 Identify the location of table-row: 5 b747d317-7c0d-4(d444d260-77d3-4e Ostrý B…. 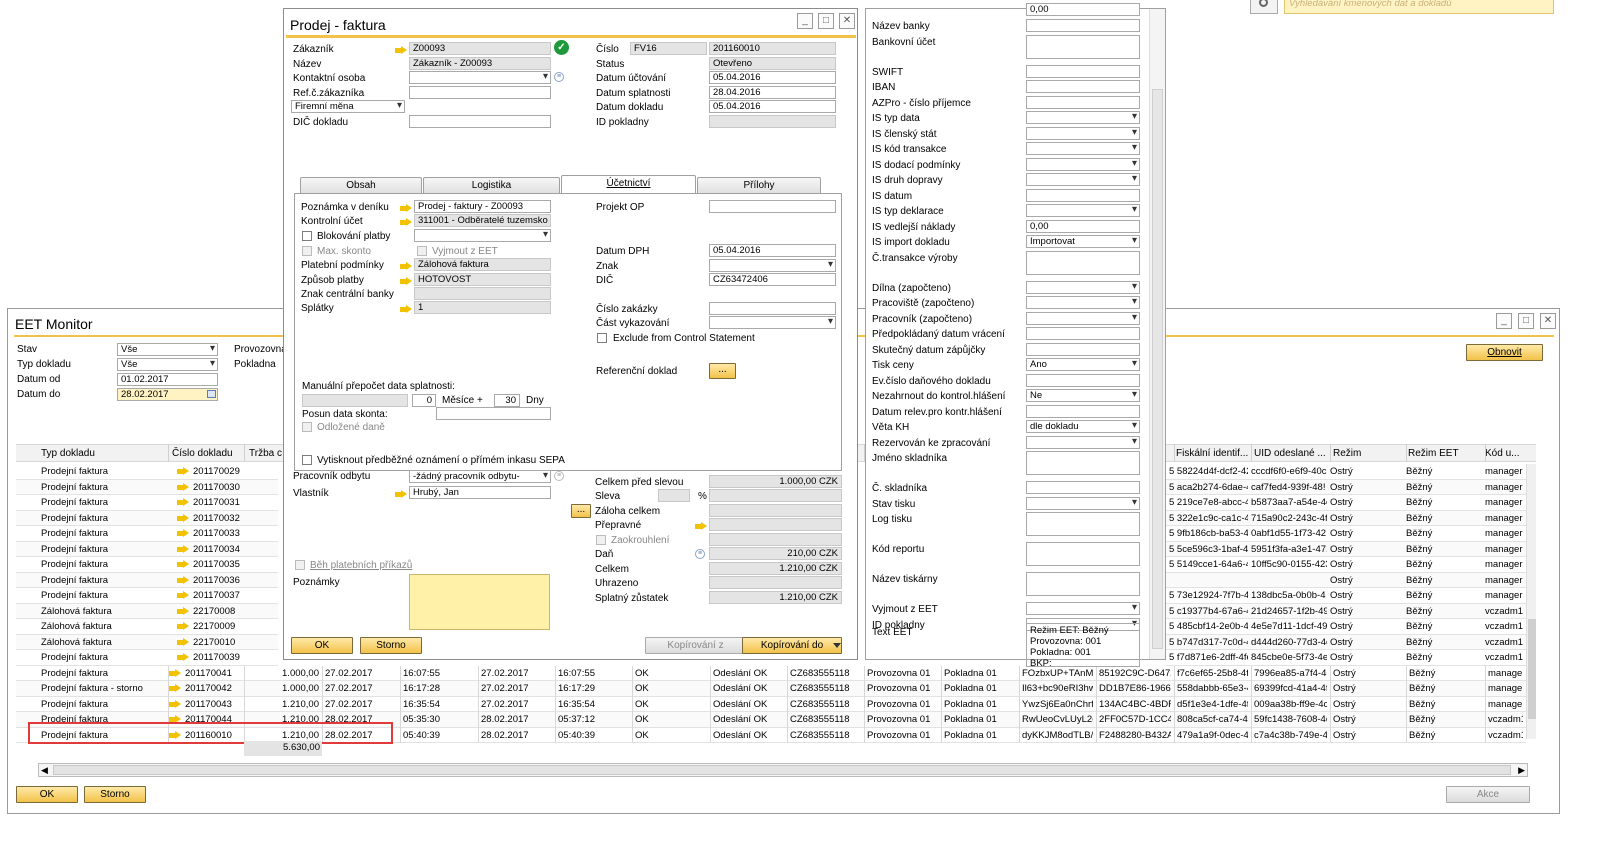
(1346, 642).